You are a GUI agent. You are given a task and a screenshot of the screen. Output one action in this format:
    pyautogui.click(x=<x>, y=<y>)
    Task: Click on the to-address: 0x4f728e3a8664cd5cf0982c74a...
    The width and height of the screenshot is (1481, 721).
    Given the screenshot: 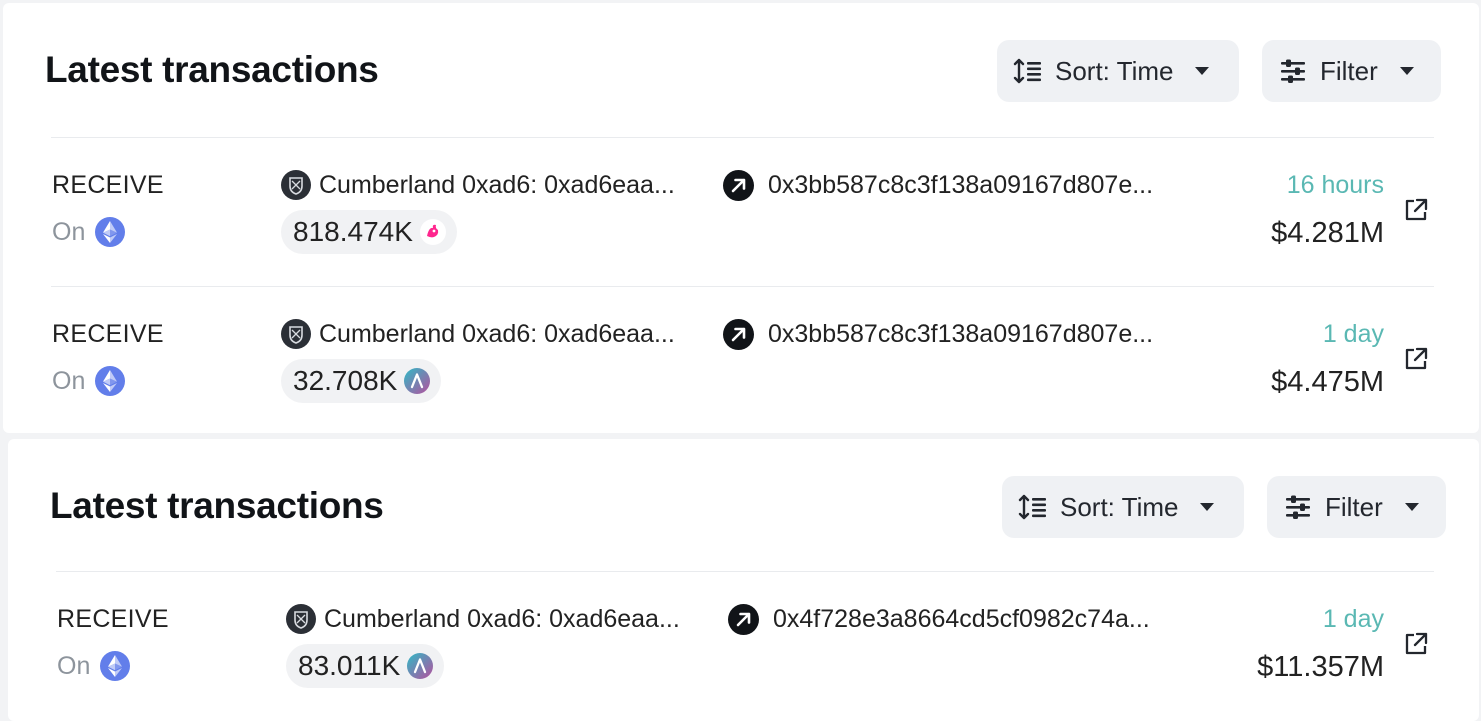 What is the action you would take?
    pyautogui.click(x=961, y=619)
    